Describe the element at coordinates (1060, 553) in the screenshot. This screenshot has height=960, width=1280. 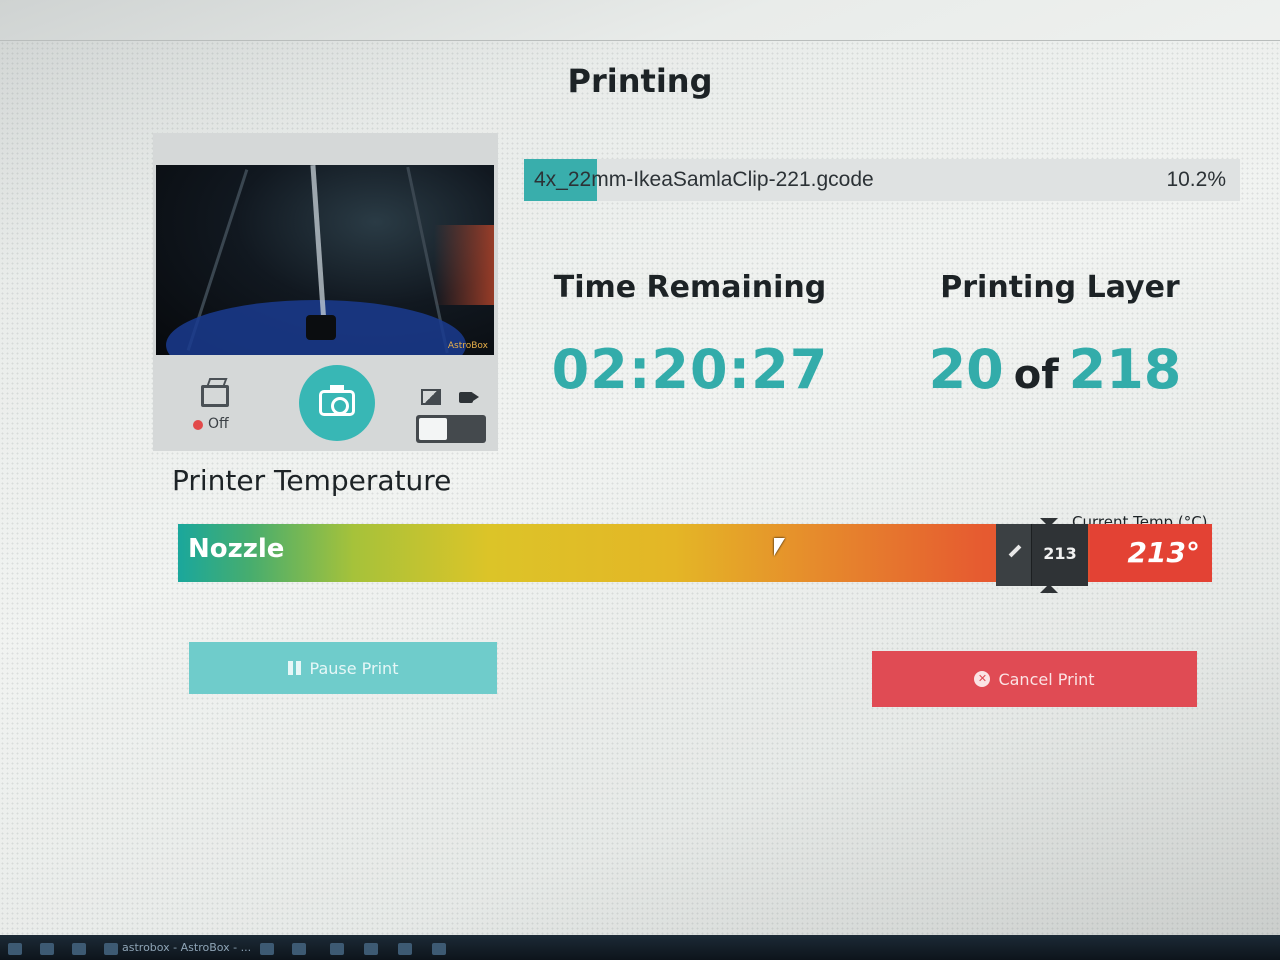
I see `target-temp-value: 213` at that location.